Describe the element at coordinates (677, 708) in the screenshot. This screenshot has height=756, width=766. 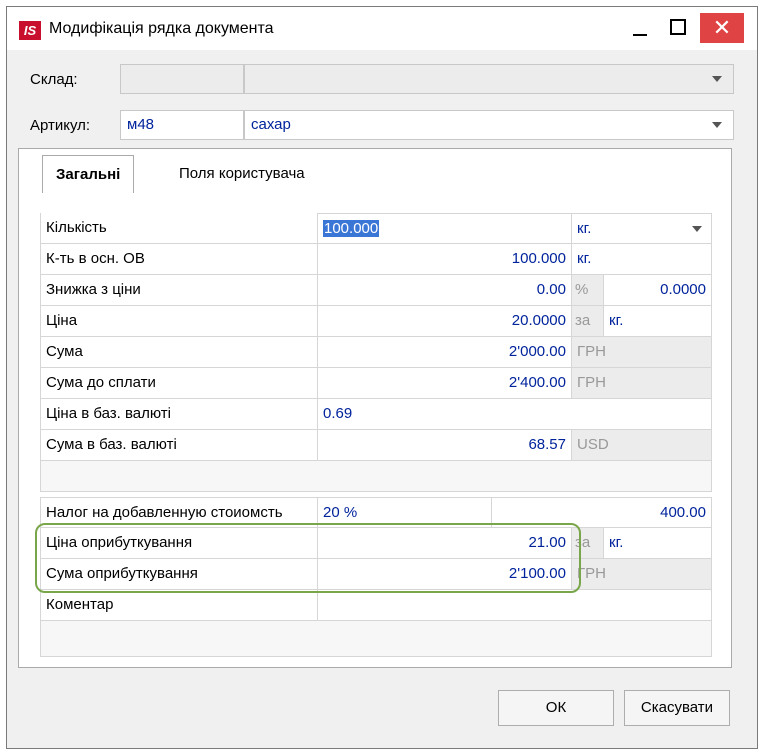
I see `cancel-button: Скасувати` at that location.